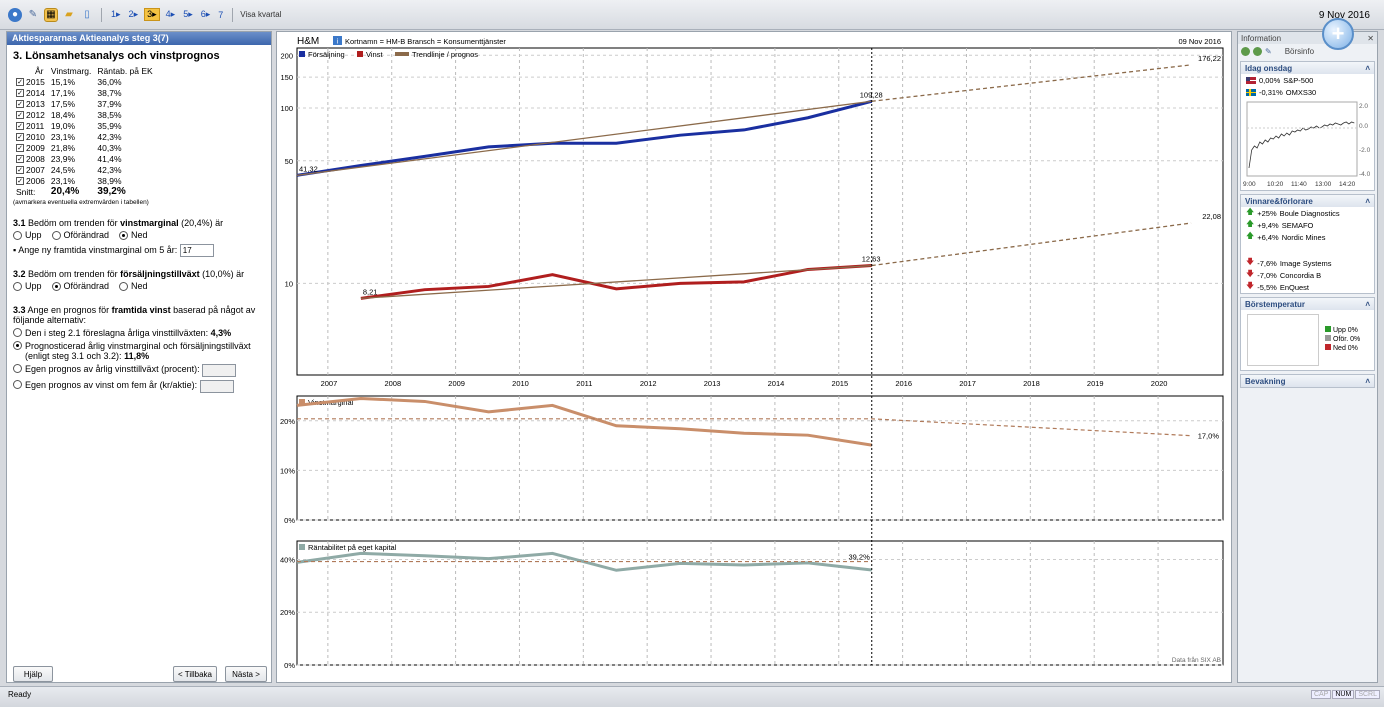  What do you see at coordinates (111, 191) in the screenshot?
I see `avg-roe: 39,2%` at bounding box center [111, 191].